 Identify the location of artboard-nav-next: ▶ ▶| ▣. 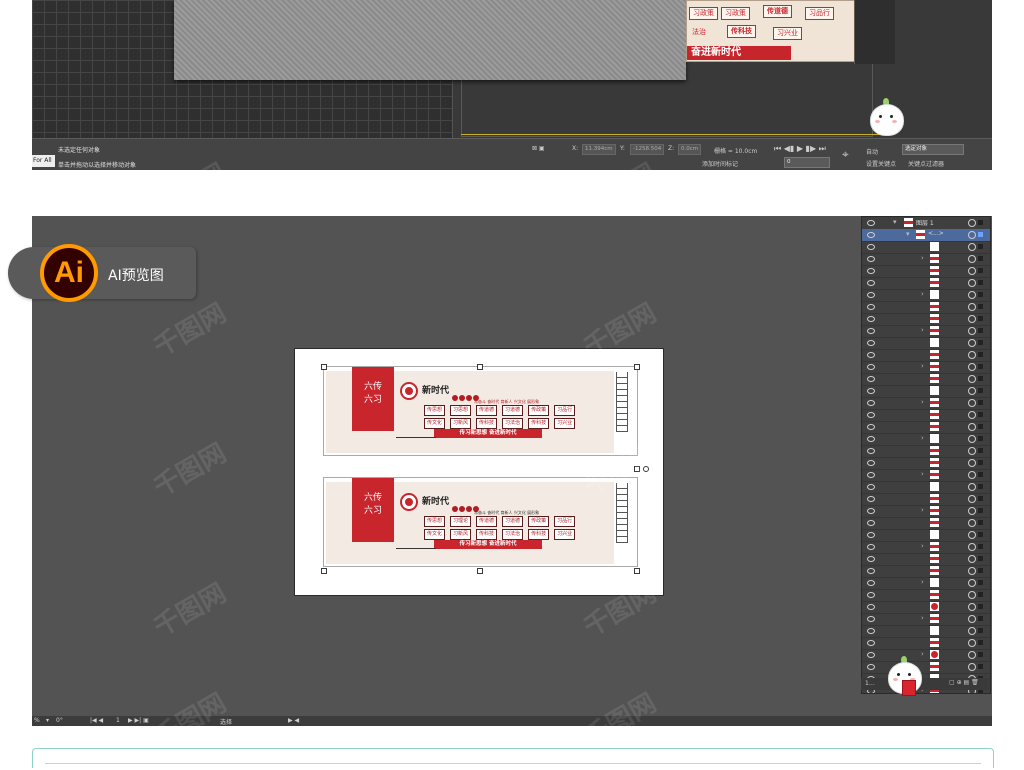
(138, 720).